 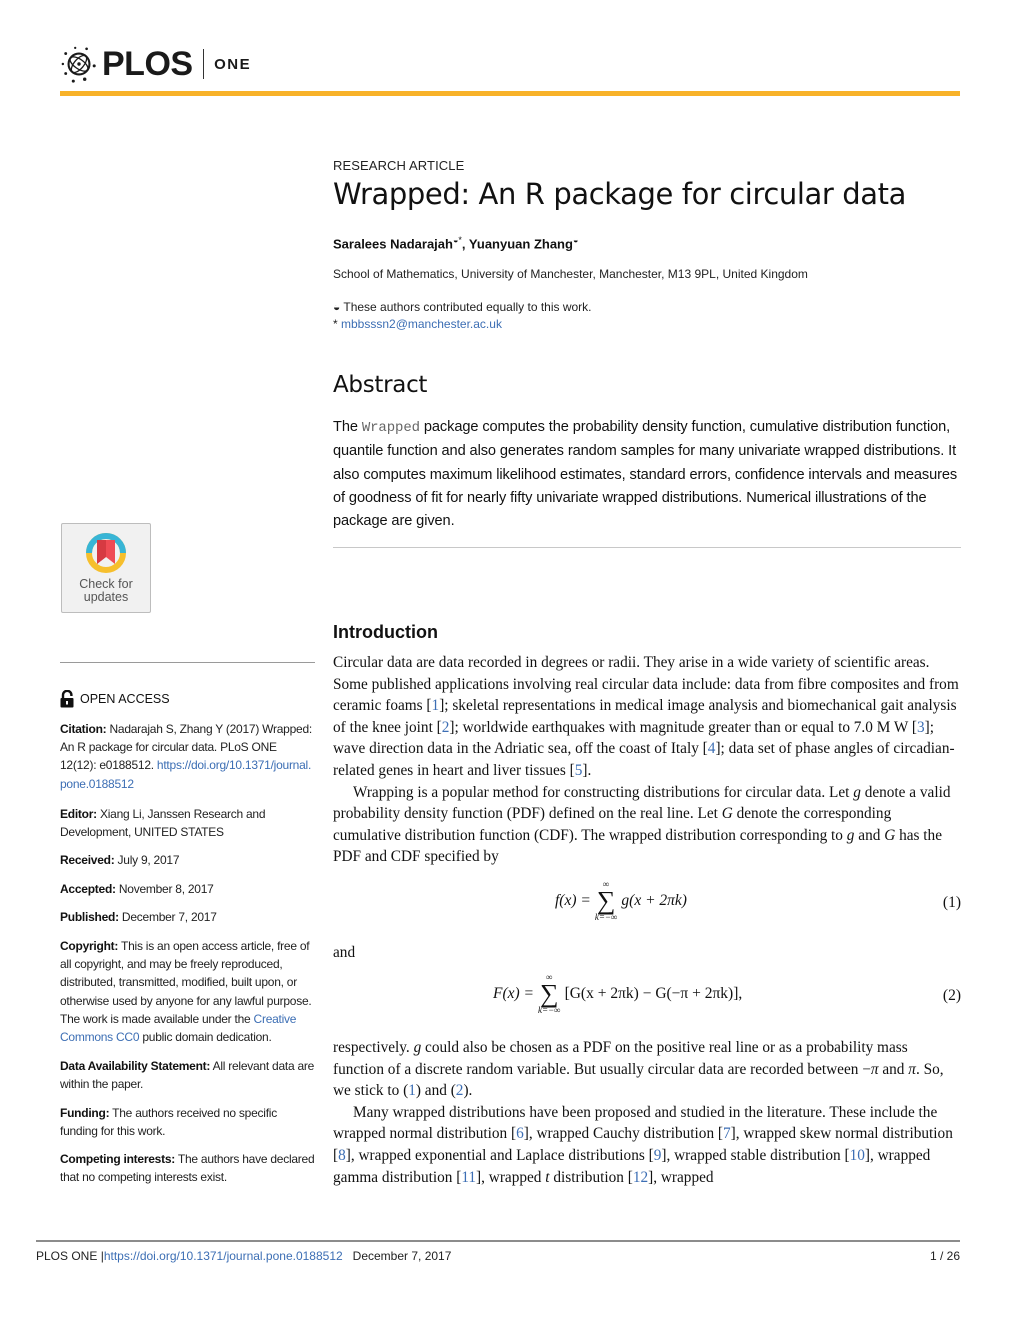 I want to click on author-list: Saralees Nadarajah◒*, Yuanyuan Zhang◒, so click(x=647, y=243).